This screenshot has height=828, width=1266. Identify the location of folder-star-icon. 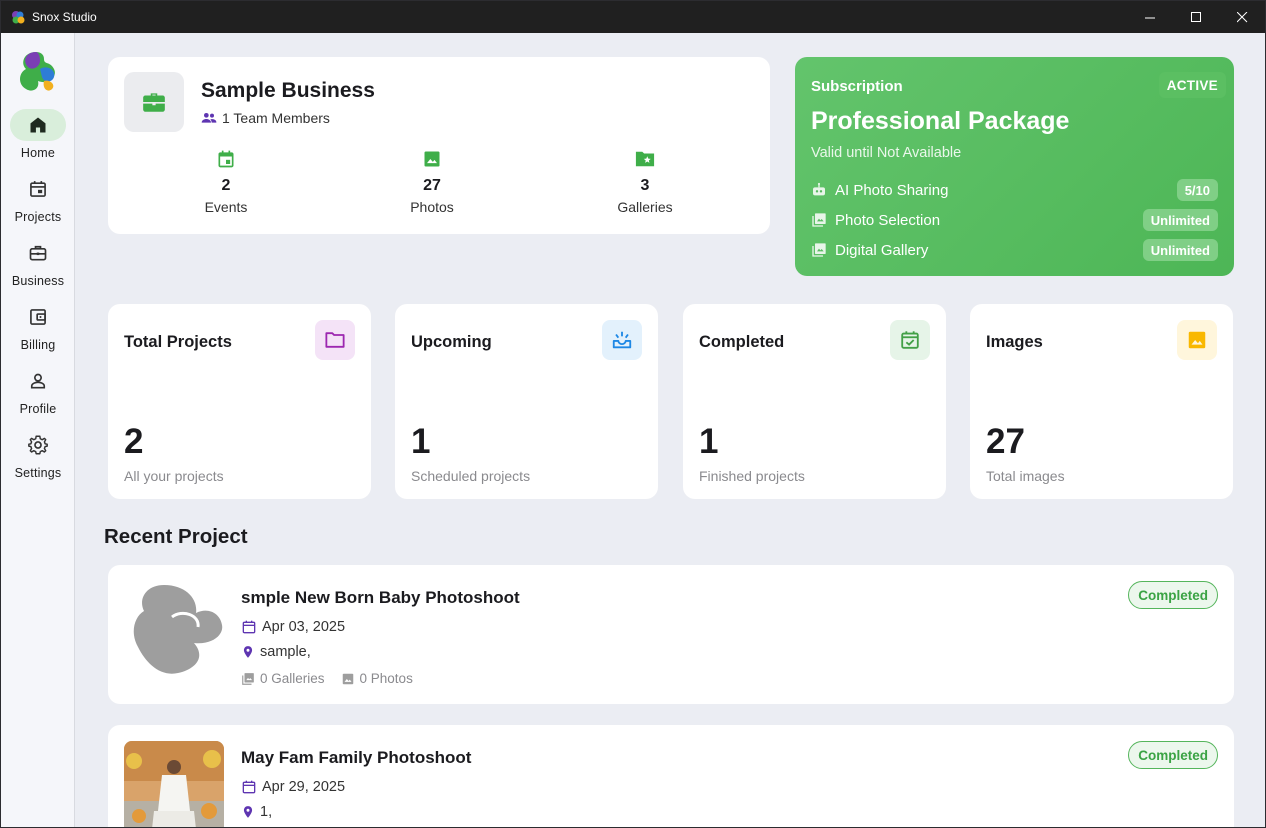
(645, 159).